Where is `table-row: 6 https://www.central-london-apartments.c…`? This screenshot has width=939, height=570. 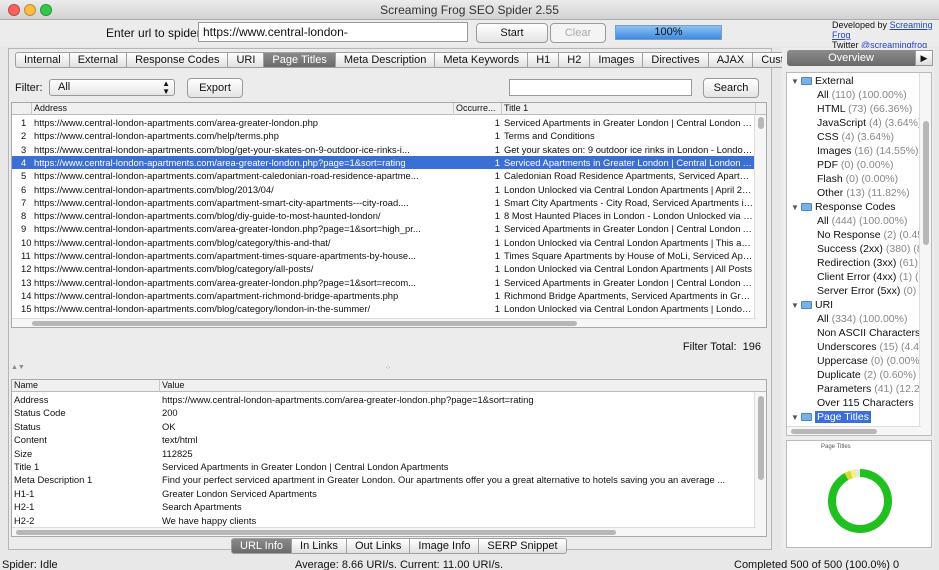
table-row: 6 https://www.central-london-apartments.c… is located at coordinates (383, 189).